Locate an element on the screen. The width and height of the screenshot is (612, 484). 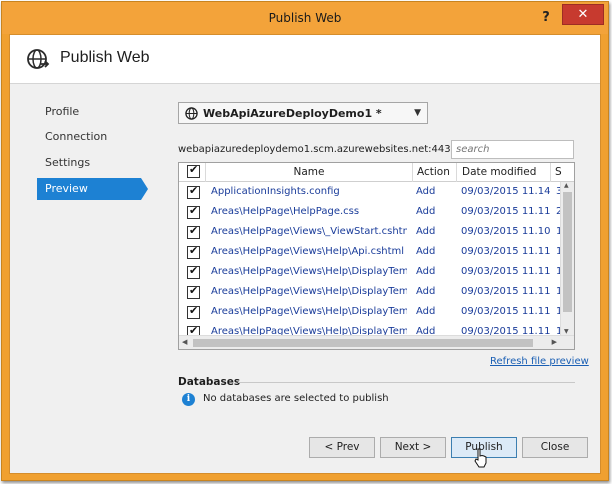
column-header-name: Name is located at coordinates (309, 172).